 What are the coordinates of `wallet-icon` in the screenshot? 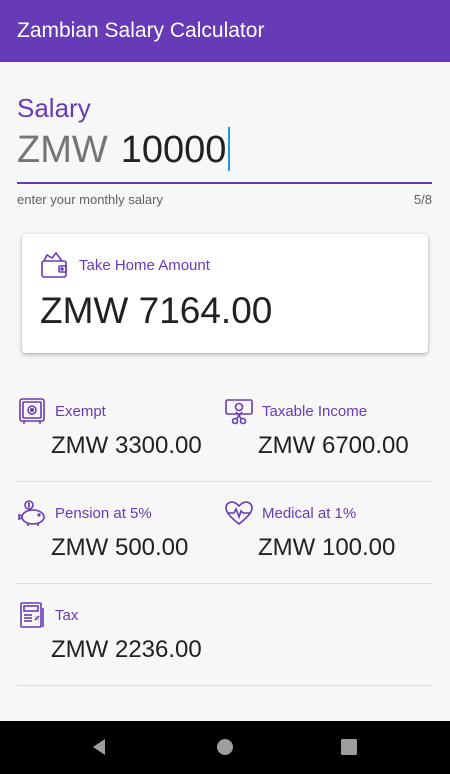 It's located at (54, 265).